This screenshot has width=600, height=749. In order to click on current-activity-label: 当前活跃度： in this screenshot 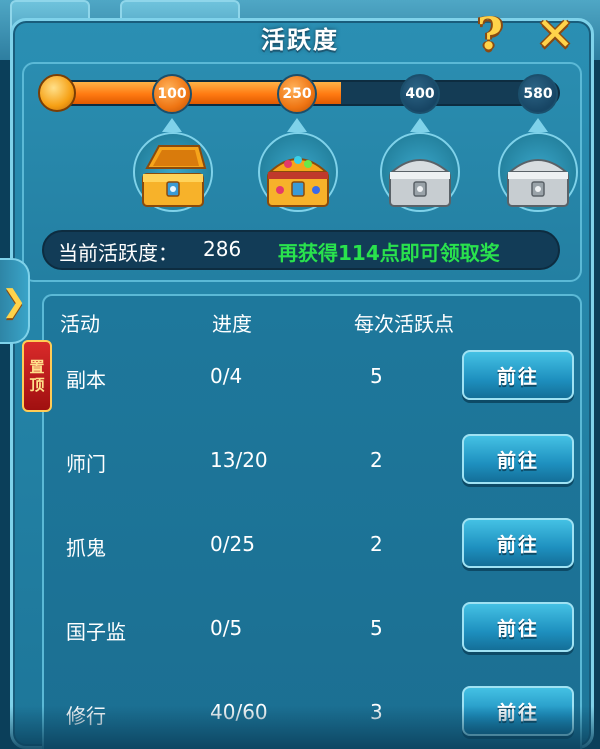, I will do `click(118, 253)`.